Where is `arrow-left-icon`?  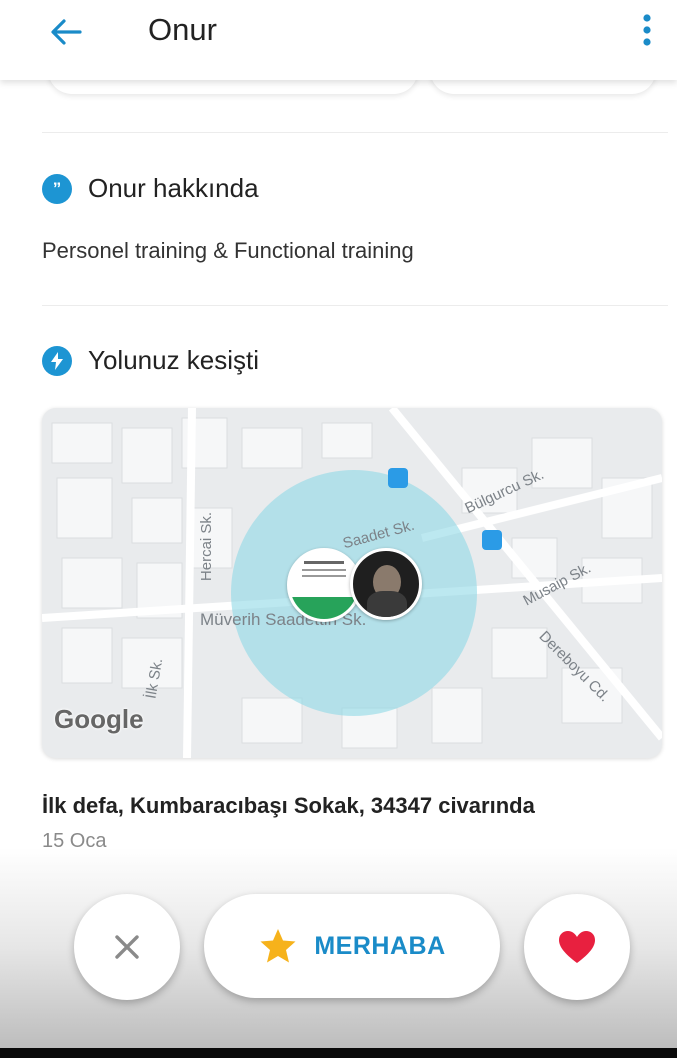
arrow-left-icon is located at coordinates (66, 32).